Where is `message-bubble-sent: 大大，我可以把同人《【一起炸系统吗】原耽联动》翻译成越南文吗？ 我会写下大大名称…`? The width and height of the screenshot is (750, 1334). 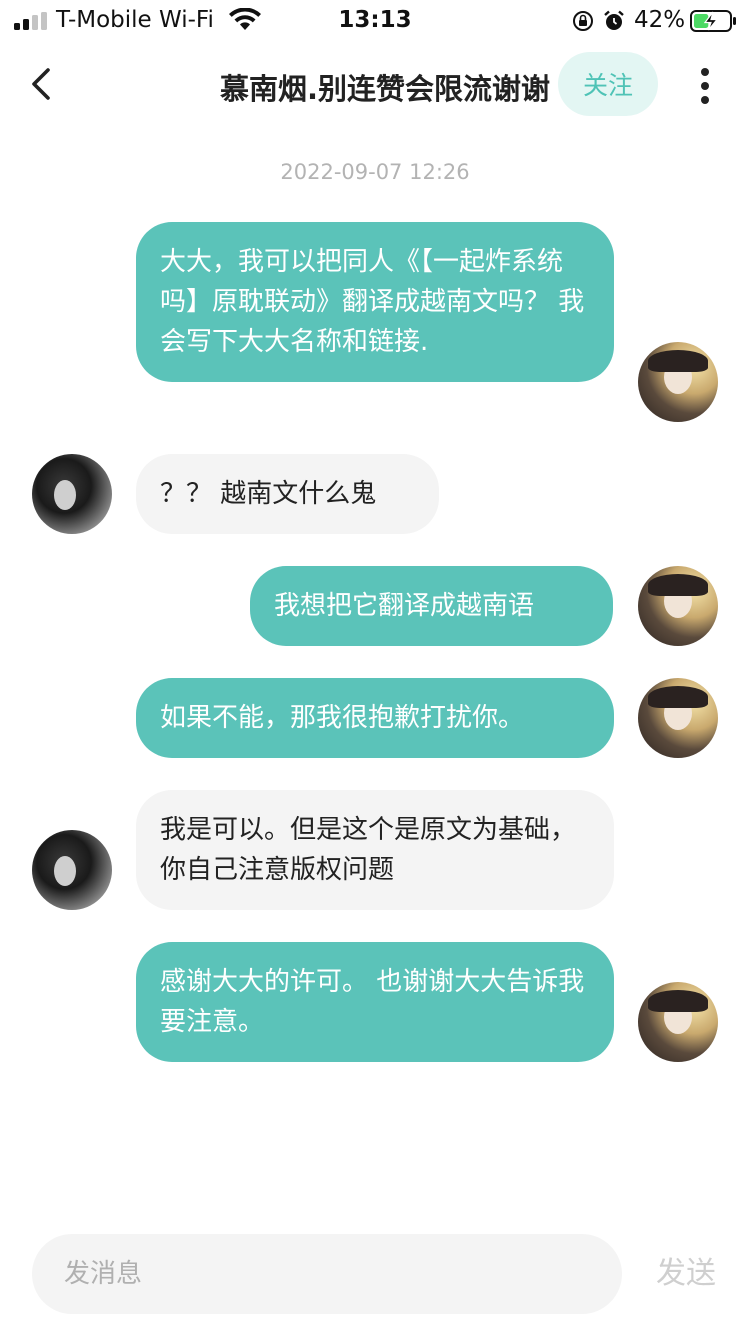 message-bubble-sent: 大大，我可以把同人《【一起炸系统吗】原耽联动》翻译成越南文吗？ 我会写下大大名称… is located at coordinates (375, 302).